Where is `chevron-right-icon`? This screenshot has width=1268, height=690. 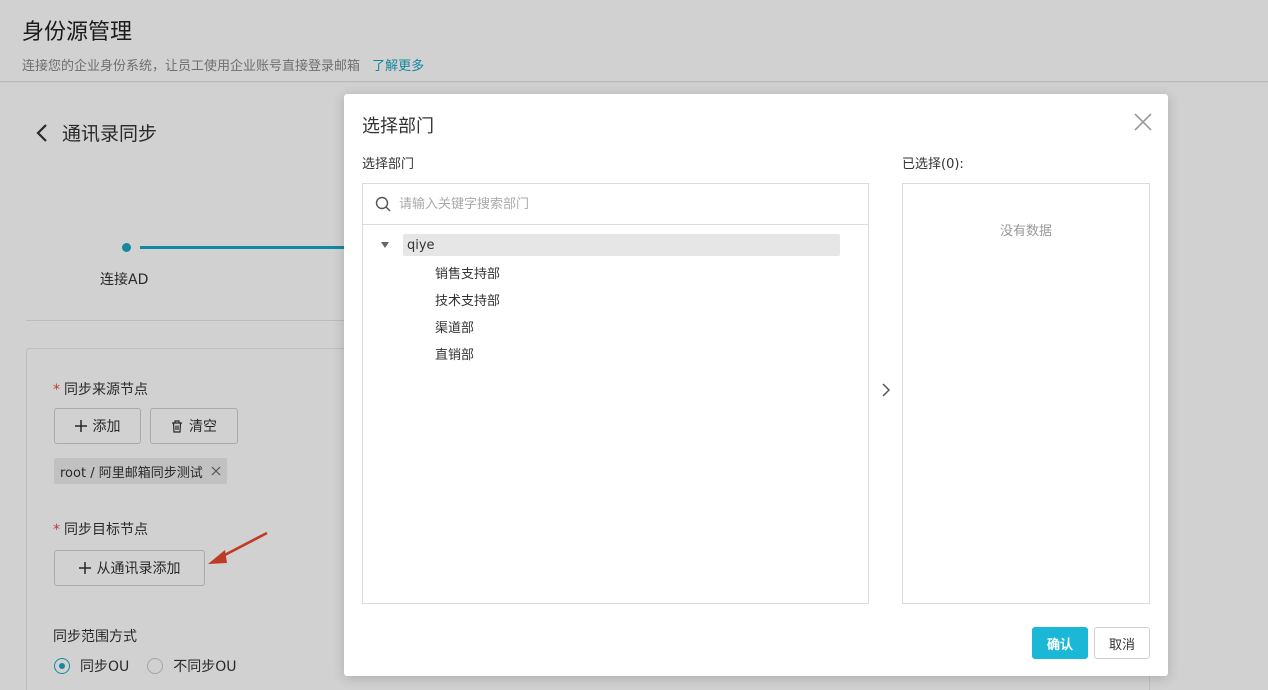 chevron-right-icon is located at coordinates (886, 390).